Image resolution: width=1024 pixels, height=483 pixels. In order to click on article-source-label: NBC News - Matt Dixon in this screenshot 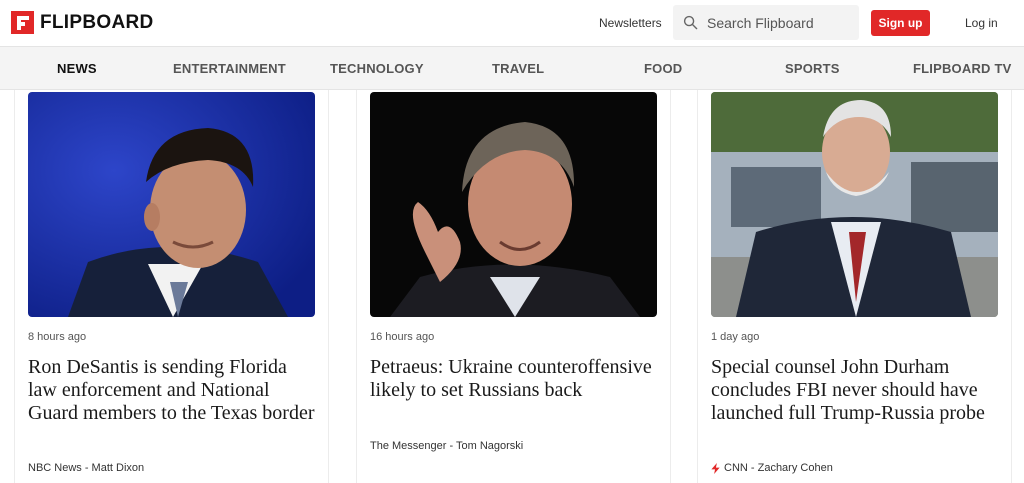, I will do `click(86, 468)`.